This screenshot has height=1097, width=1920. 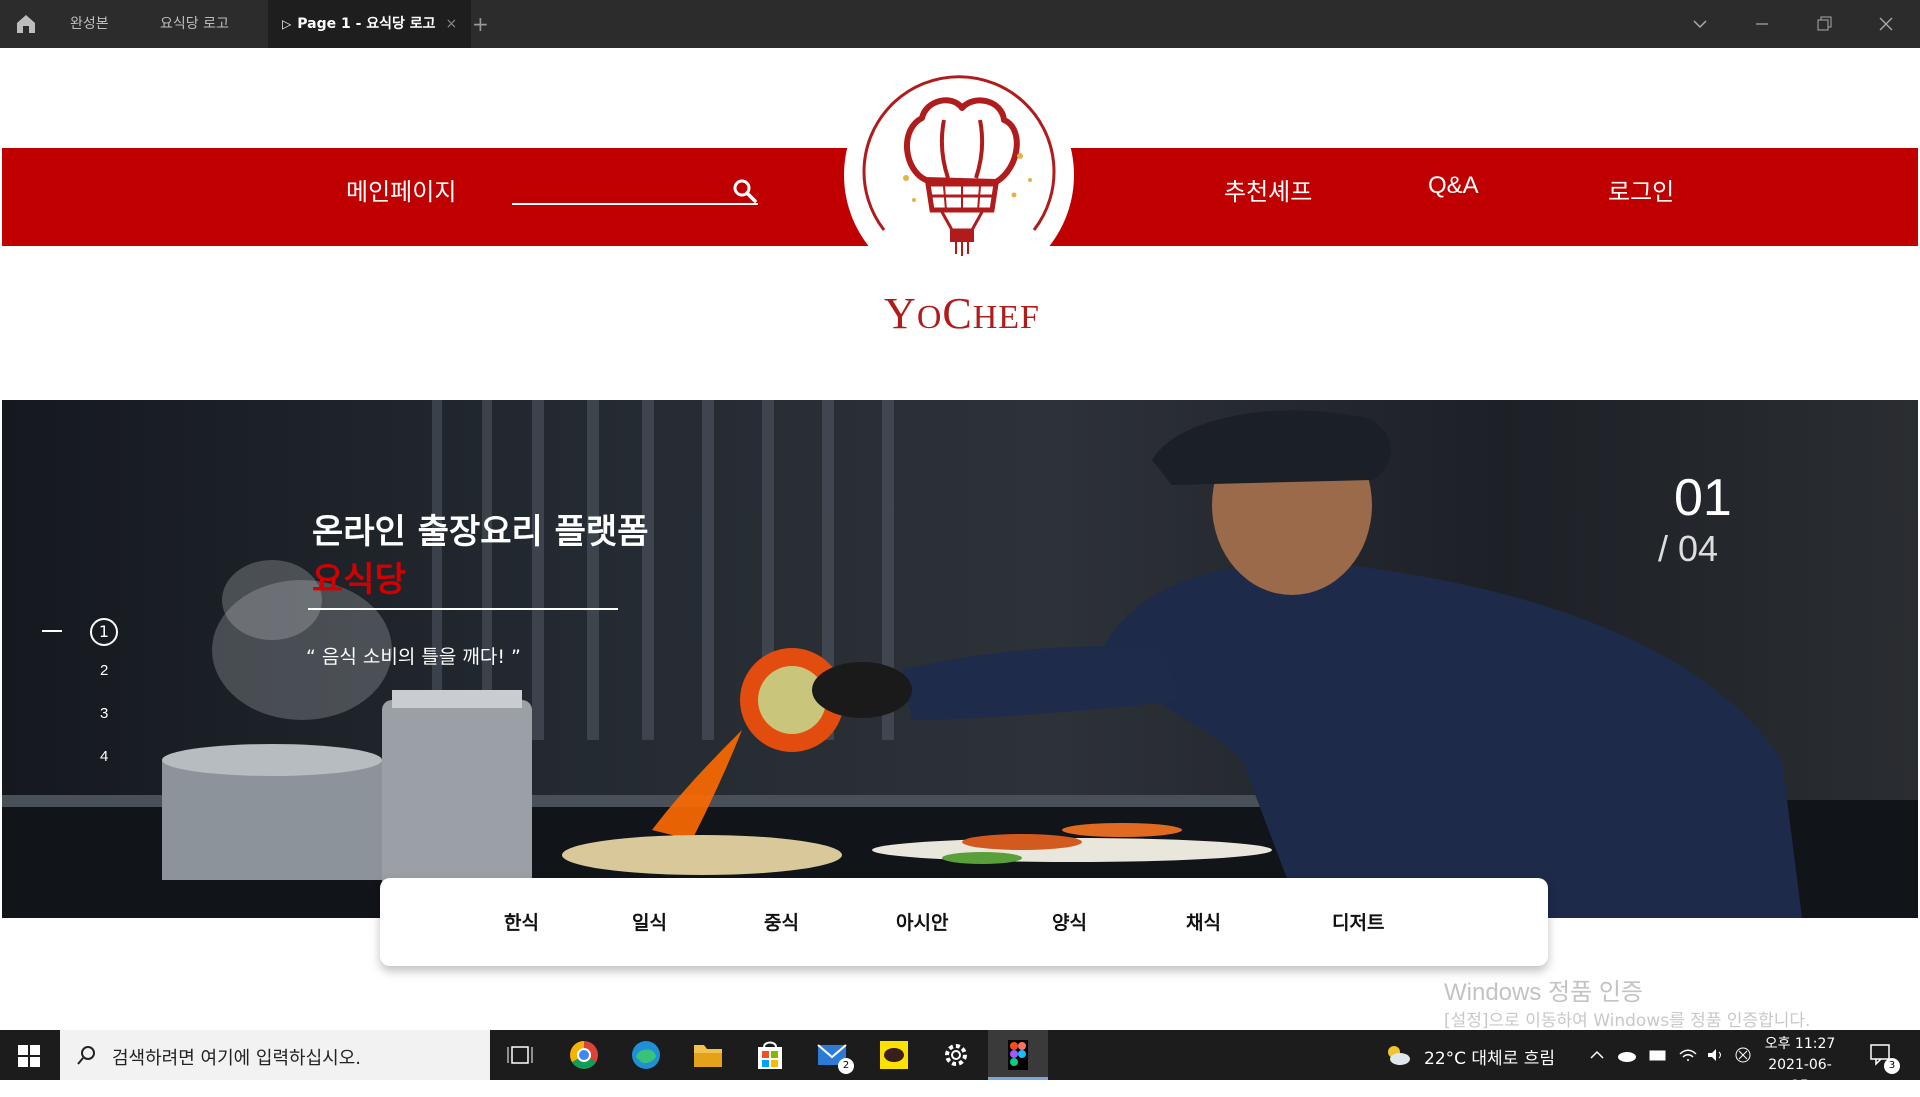 I want to click on category-western: 양식, so click(x=1069, y=921).